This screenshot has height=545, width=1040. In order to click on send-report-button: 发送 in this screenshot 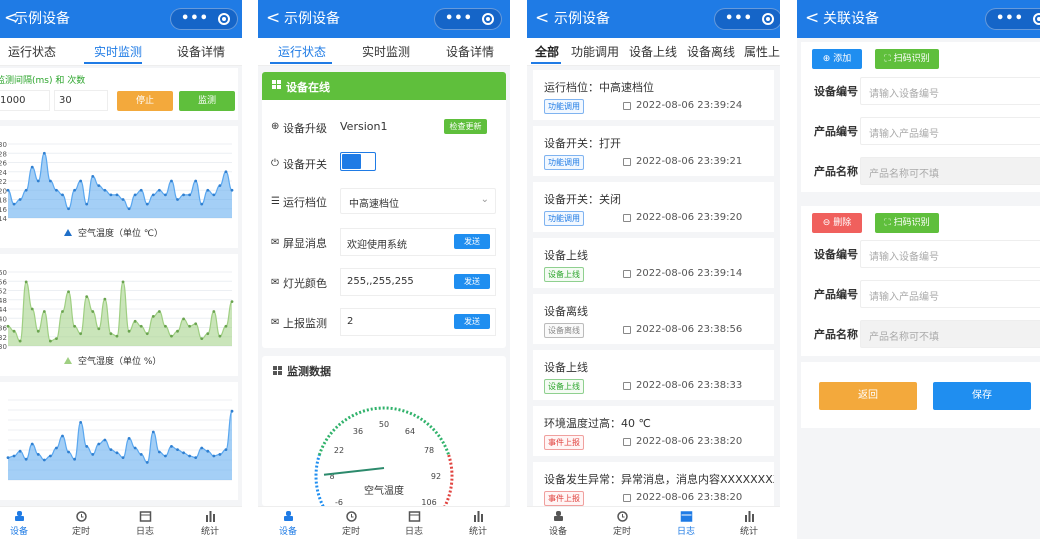, I will do `click(472, 321)`.